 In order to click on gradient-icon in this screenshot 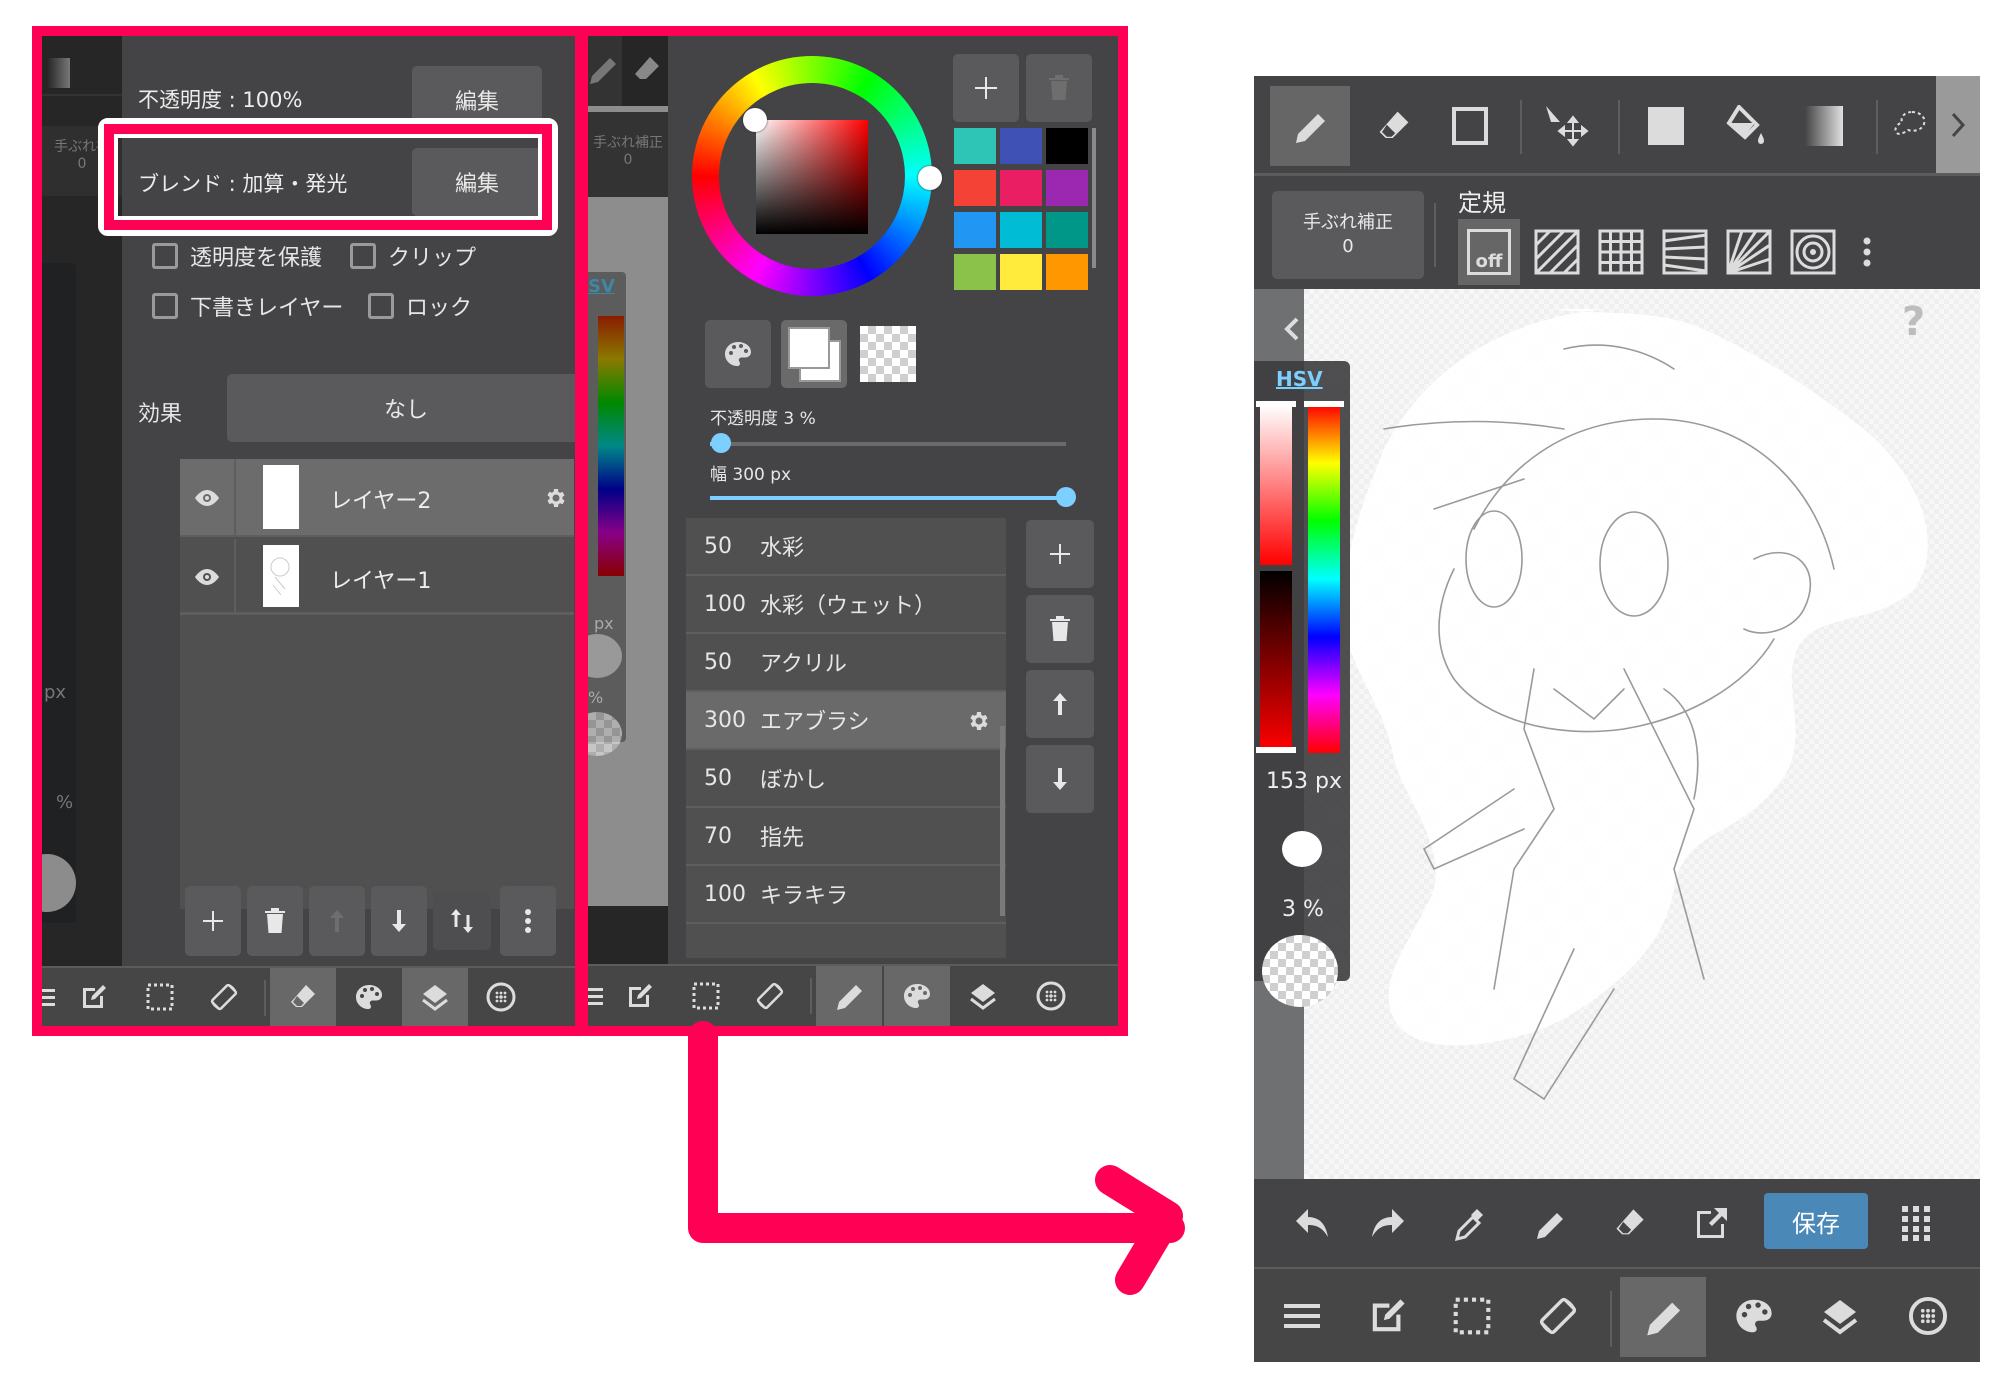, I will do `click(1824, 126)`.